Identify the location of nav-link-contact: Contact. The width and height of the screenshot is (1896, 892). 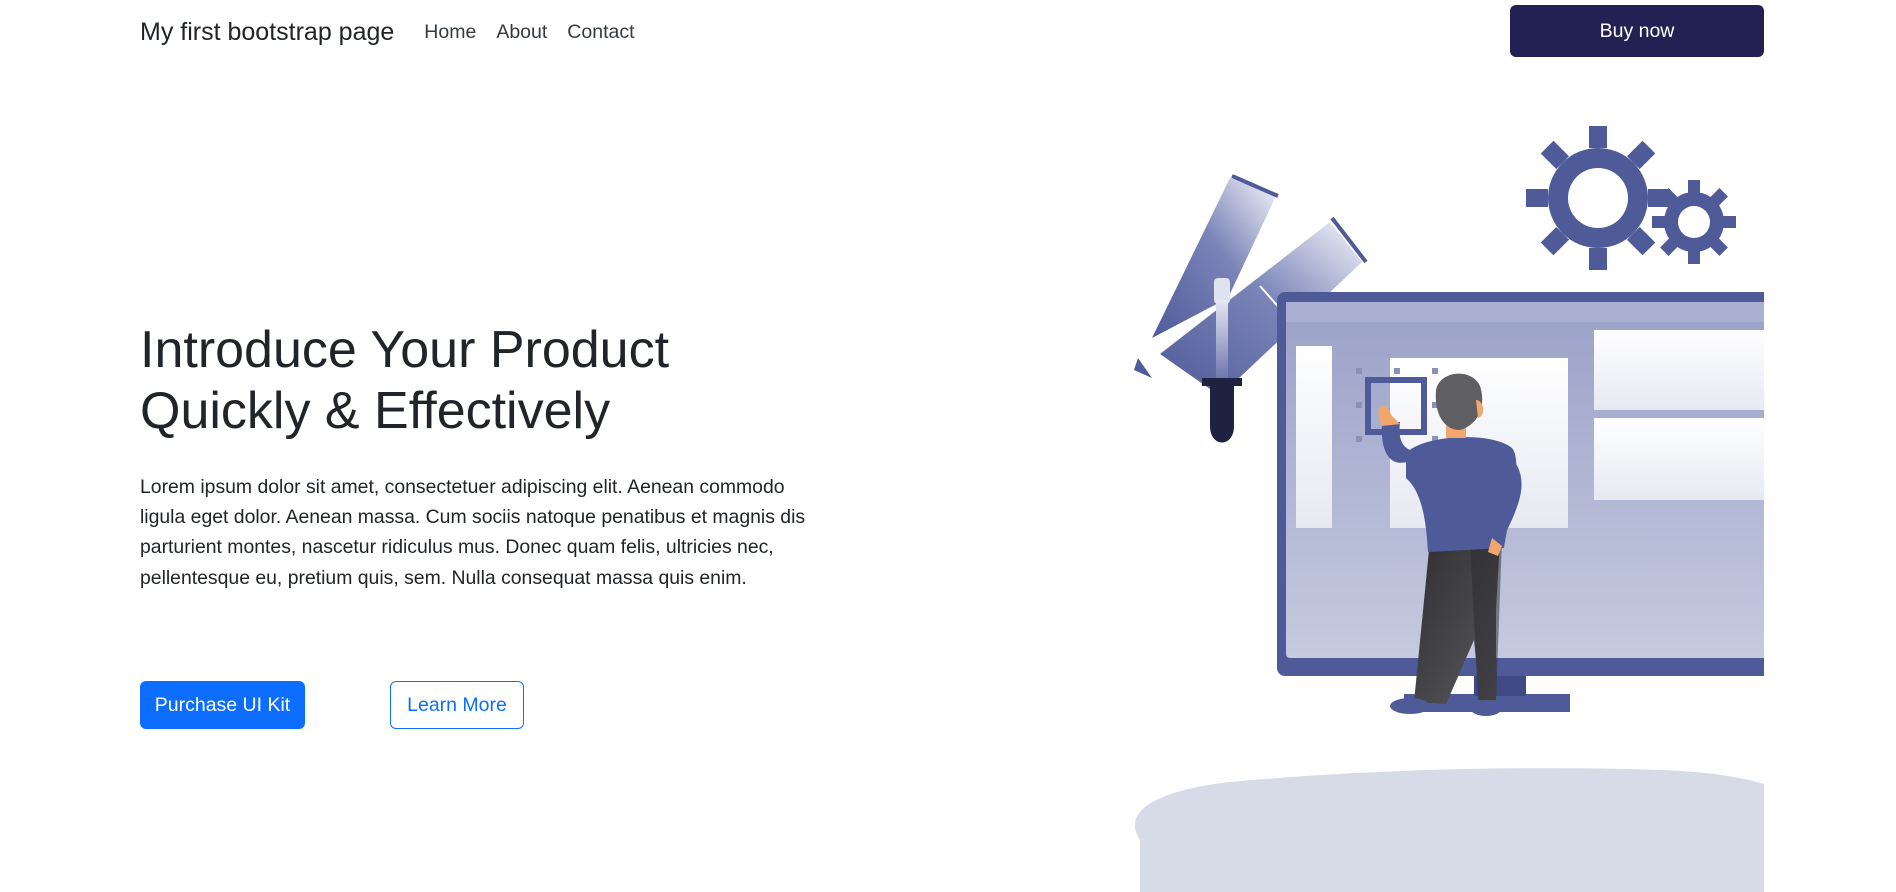
(600, 32).